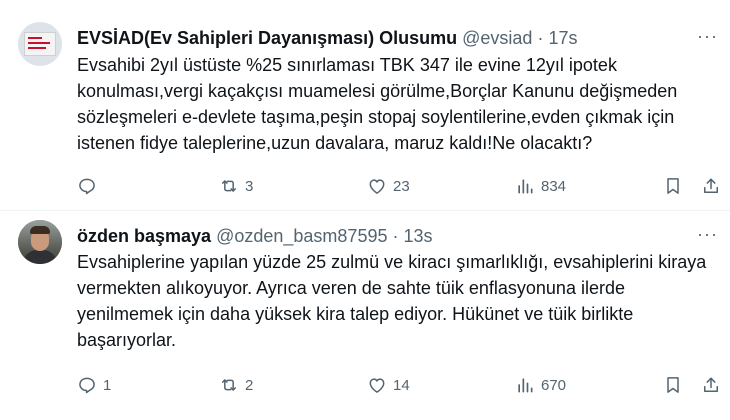  I want to click on views-button: 834, so click(540, 186).